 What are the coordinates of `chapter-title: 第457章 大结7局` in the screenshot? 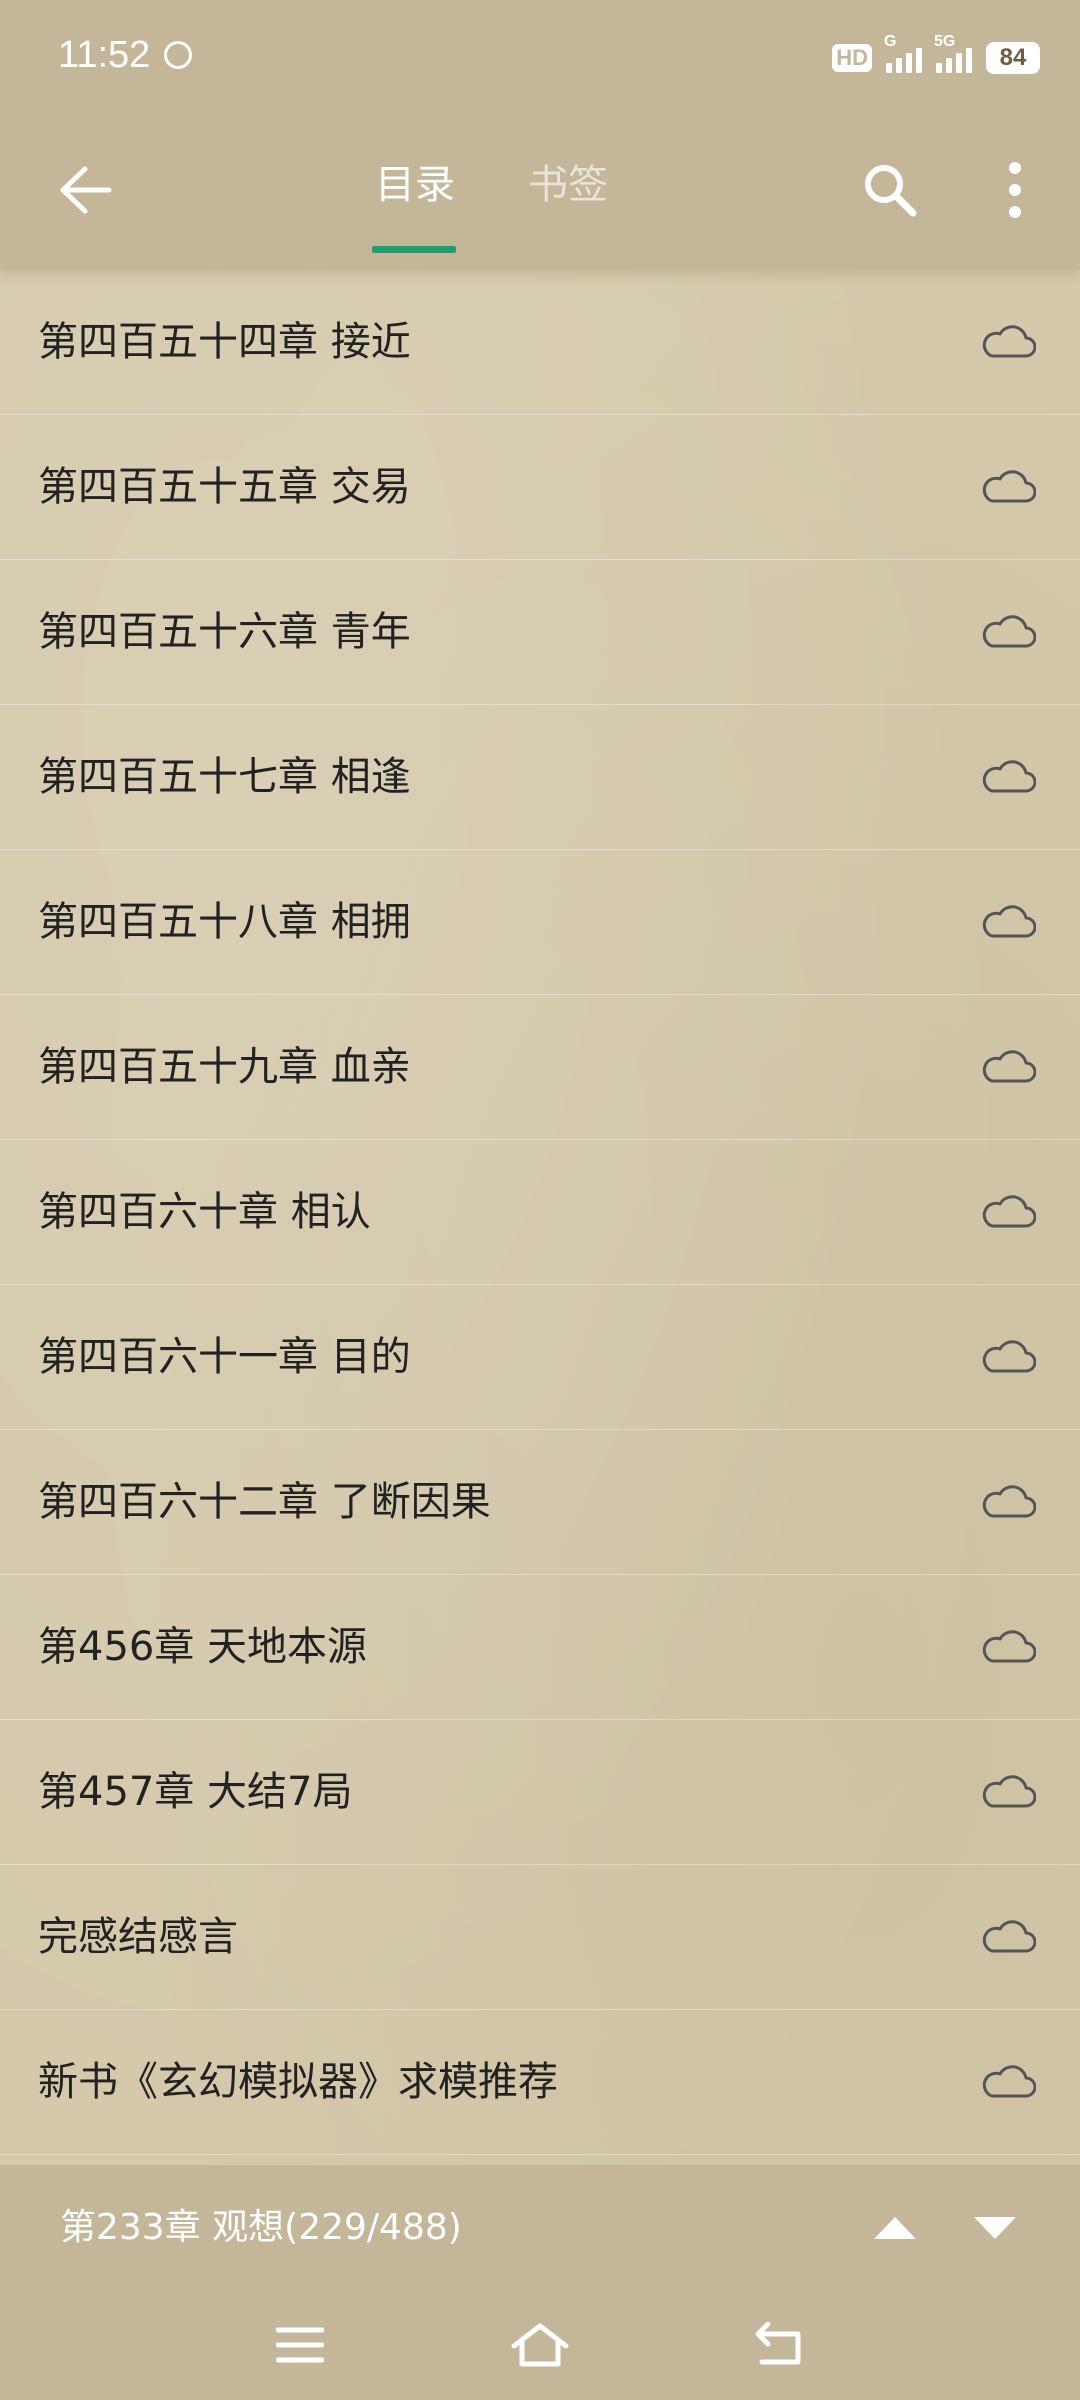 It's located at (195, 1792).